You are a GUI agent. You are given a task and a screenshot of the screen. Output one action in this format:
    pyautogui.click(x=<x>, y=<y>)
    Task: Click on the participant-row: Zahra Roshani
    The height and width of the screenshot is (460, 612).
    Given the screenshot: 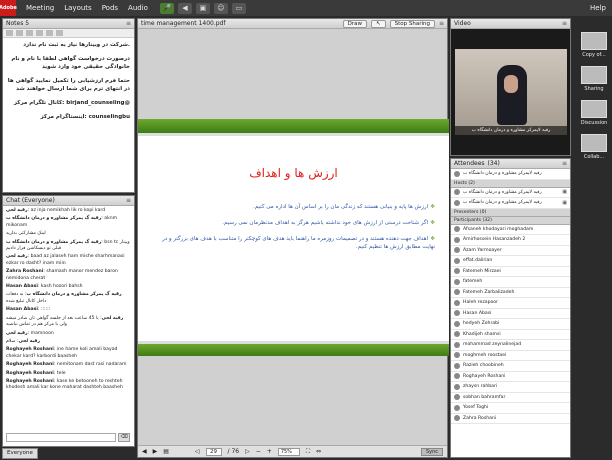 What is the action you would take?
    pyautogui.click(x=510, y=419)
    